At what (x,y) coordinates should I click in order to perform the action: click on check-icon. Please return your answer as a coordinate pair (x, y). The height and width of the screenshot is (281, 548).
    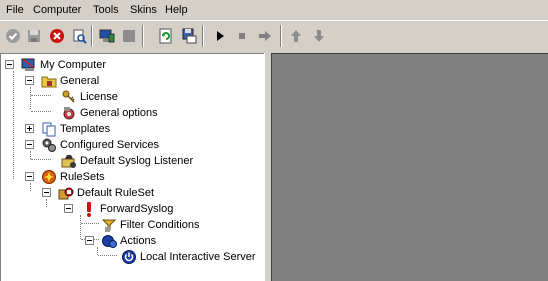
    Looking at the image, I should click on (13, 36).